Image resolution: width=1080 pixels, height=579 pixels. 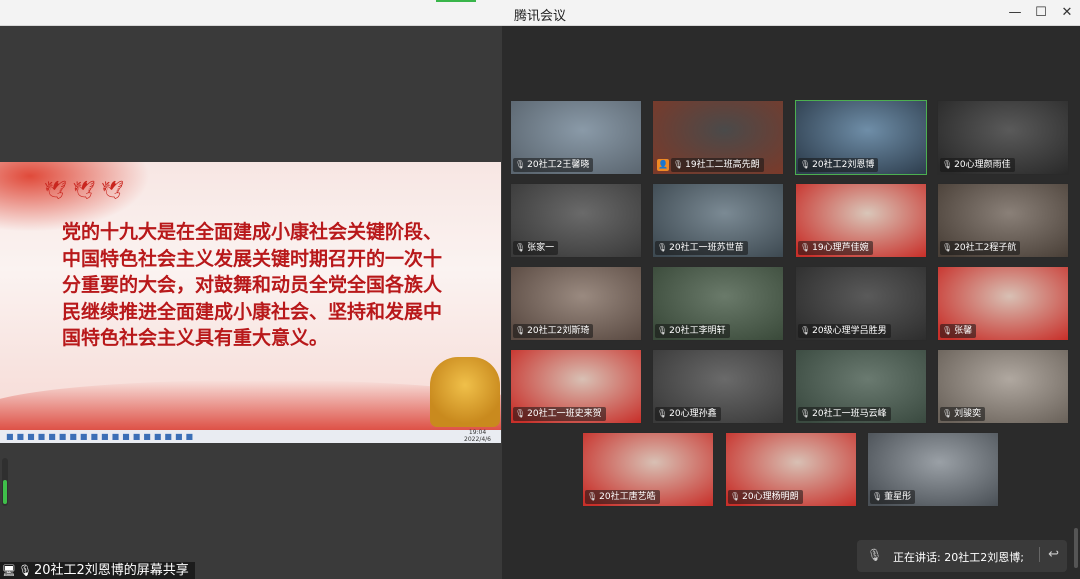 What do you see at coordinates (770, 497) in the screenshot?
I see `participant-name: 20心理杨明朗` at bounding box center [770, 497].